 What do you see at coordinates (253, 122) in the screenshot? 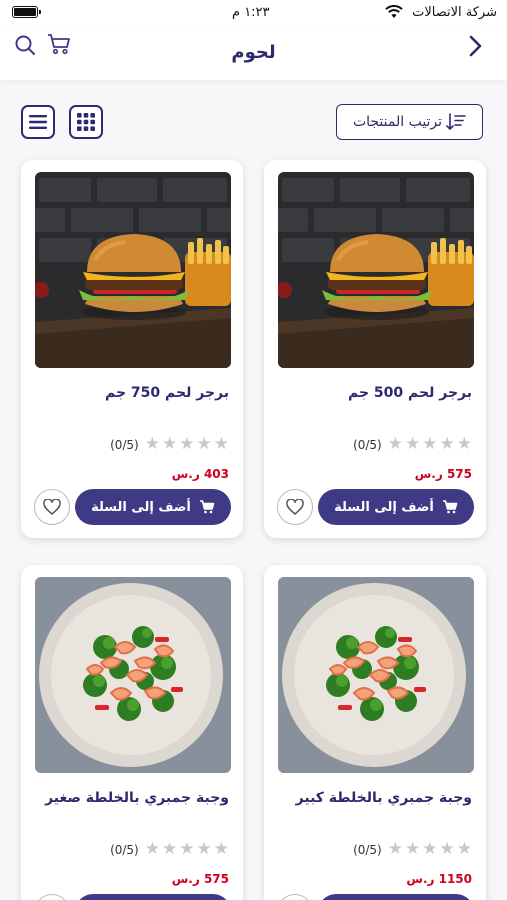
I see `toolbar: ترتيب المنتجات` at bounding box center [253, 122].